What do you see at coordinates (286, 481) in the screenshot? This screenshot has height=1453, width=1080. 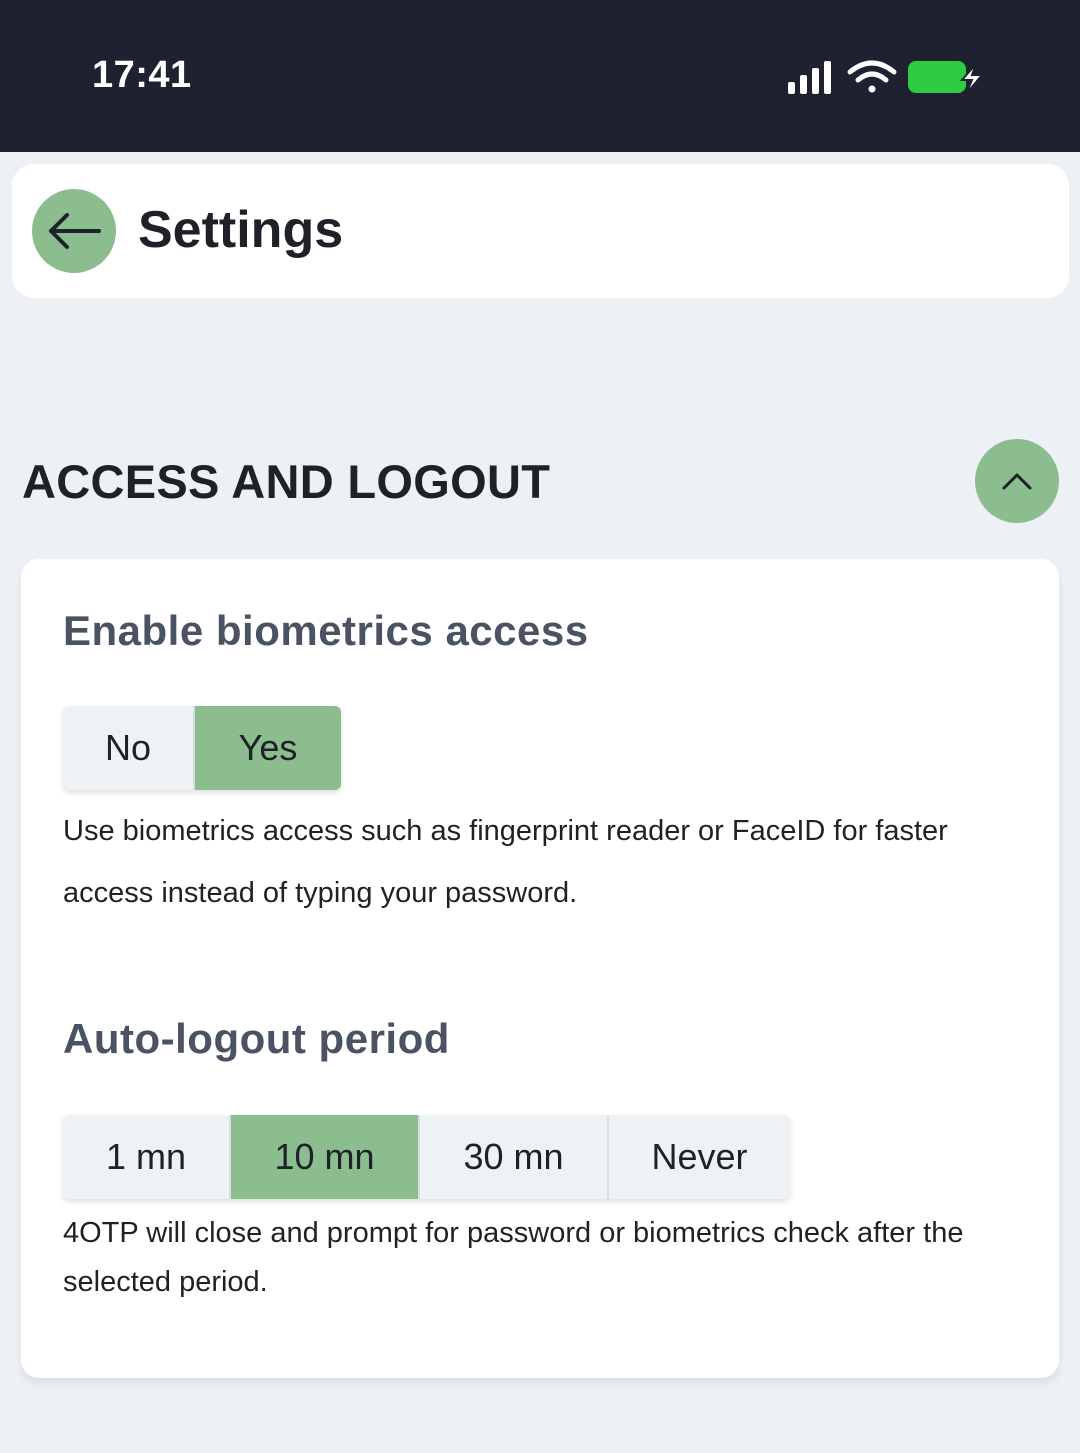 I see `section-title: ACCESS AND LOGOUT` at bounding box center [286, 481].